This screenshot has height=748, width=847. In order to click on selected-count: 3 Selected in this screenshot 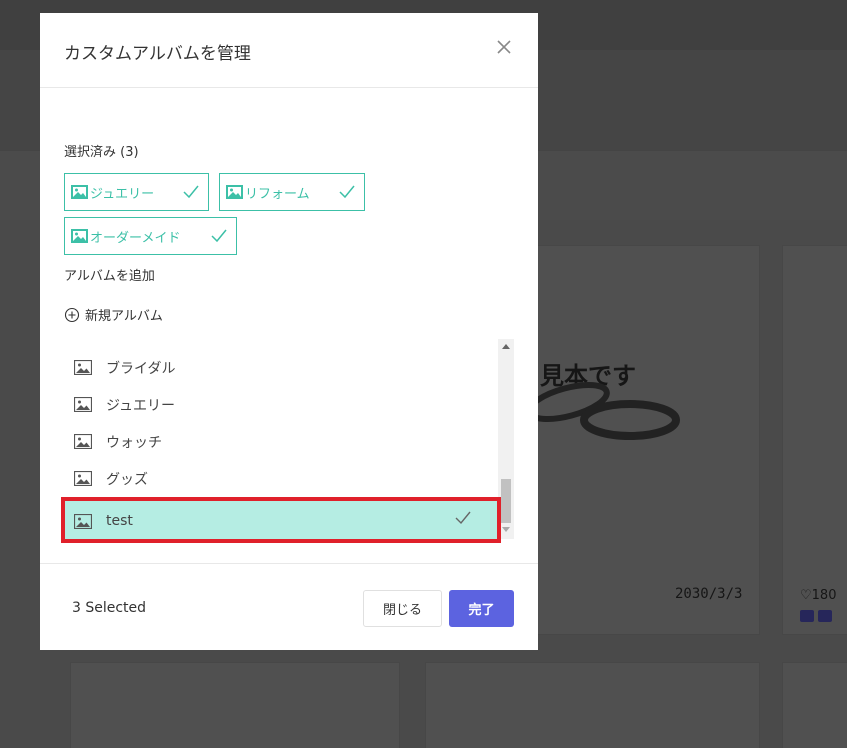, I will do `click(109, 608)`.